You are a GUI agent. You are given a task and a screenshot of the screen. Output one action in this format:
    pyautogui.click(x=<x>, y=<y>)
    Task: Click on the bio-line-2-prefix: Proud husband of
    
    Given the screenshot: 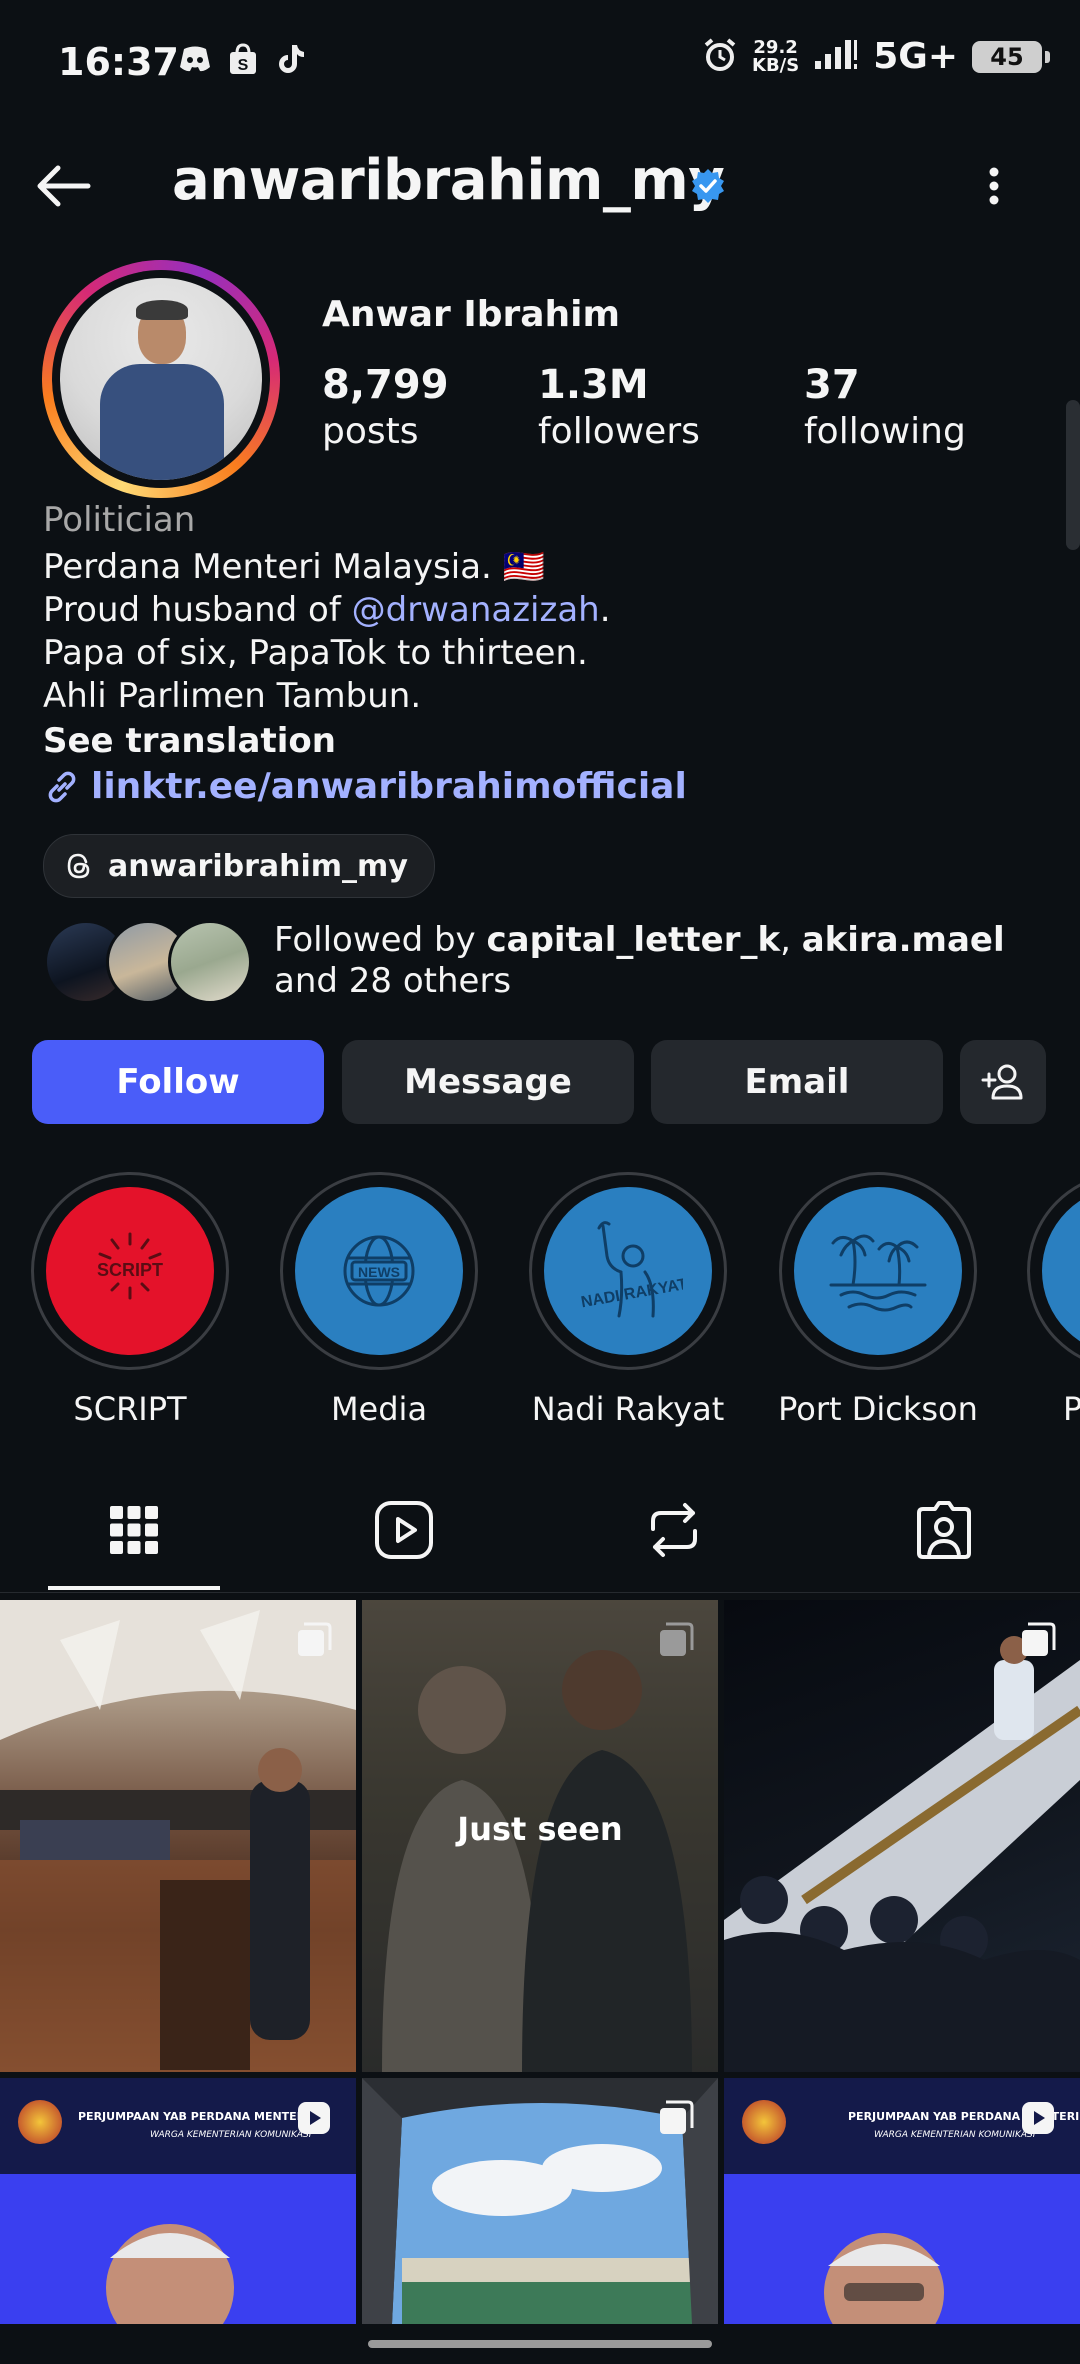 What is the action you would take?
    pyautogui.click(x=197, y=610)
    